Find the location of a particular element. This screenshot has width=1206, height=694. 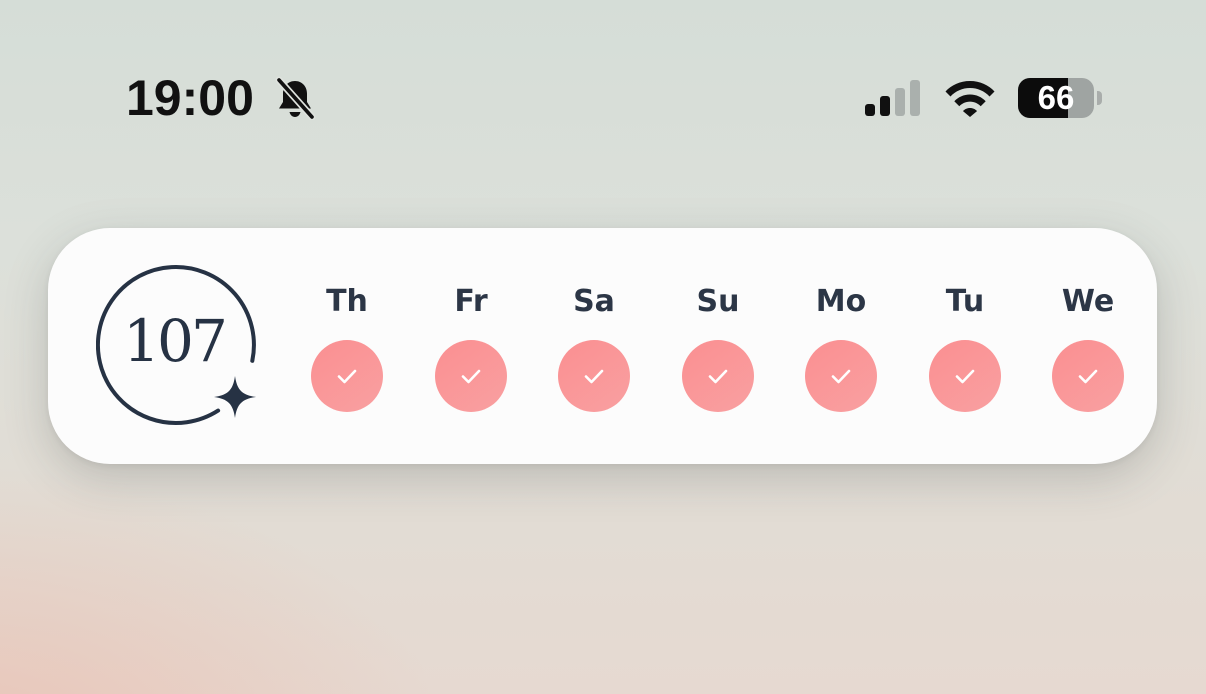

battery-body: 66 is located at coordinates (1056, 98).